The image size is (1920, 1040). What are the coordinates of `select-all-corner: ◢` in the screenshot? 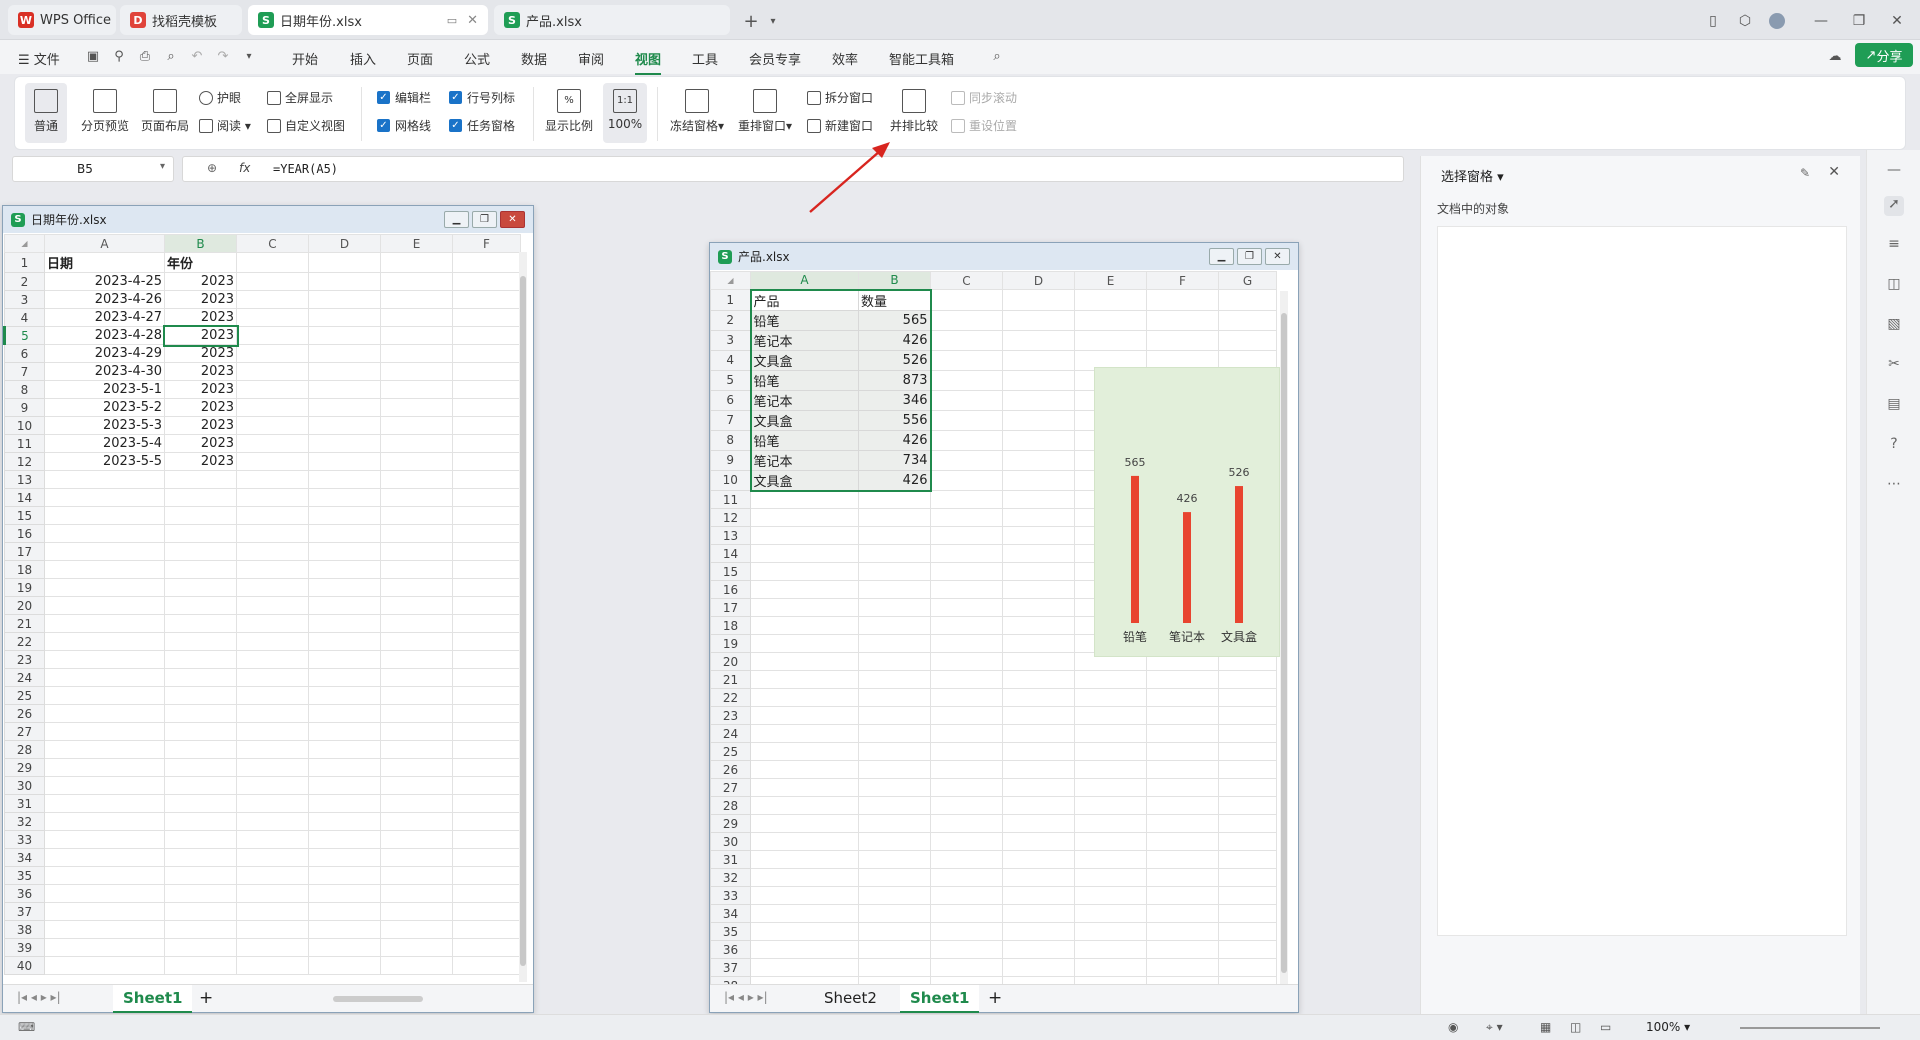 It's located at (24, 243).